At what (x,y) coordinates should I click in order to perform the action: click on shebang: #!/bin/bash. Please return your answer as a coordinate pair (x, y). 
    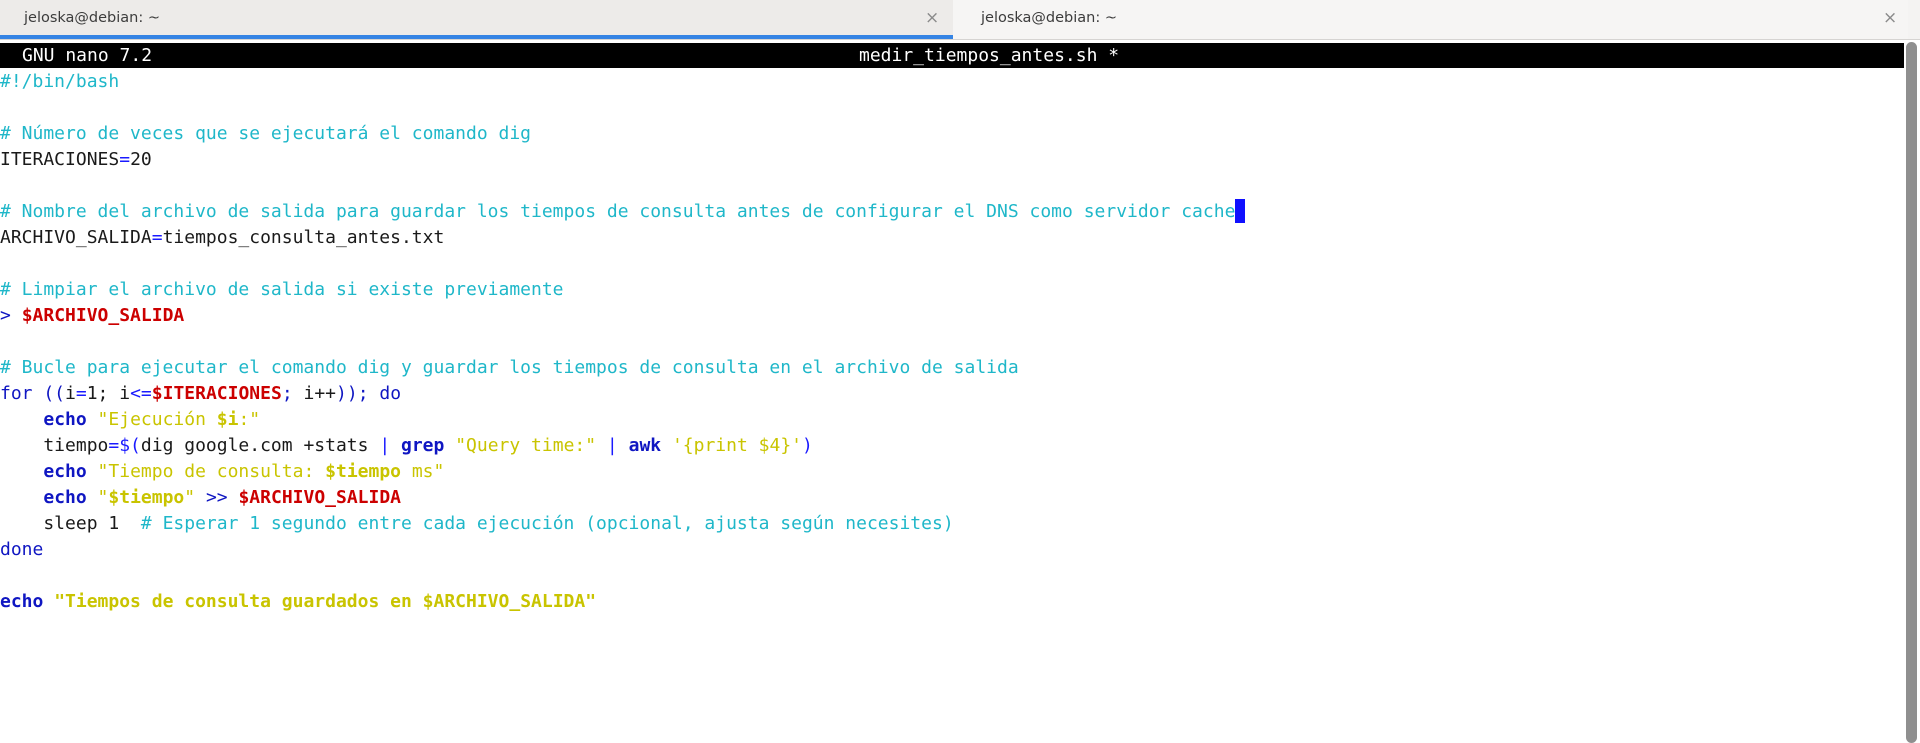
    Looking at the image, I should click on (60, 81).